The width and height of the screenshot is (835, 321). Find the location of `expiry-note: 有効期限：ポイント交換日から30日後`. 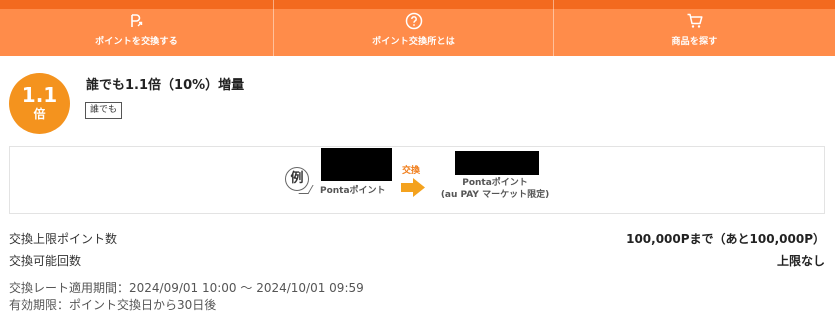

expiry-note: 有効期限：ポイント交換日から30日後 is located at coordinates (113, 305).